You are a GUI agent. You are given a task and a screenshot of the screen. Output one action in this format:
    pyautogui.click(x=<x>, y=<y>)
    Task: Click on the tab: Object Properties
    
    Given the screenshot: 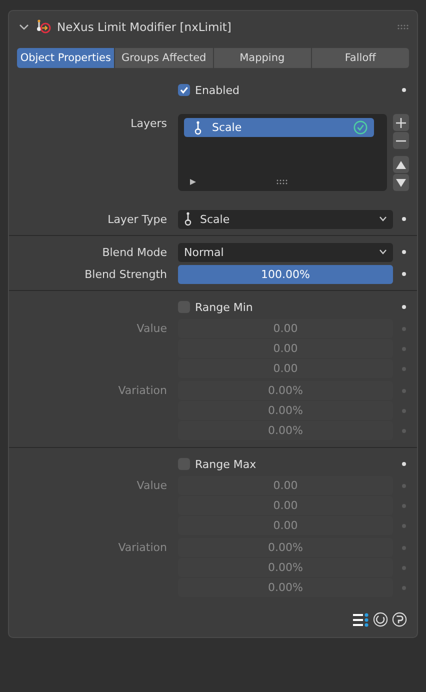 What is the action you would take?
    pyautogui.click(x=65, y=58)
    